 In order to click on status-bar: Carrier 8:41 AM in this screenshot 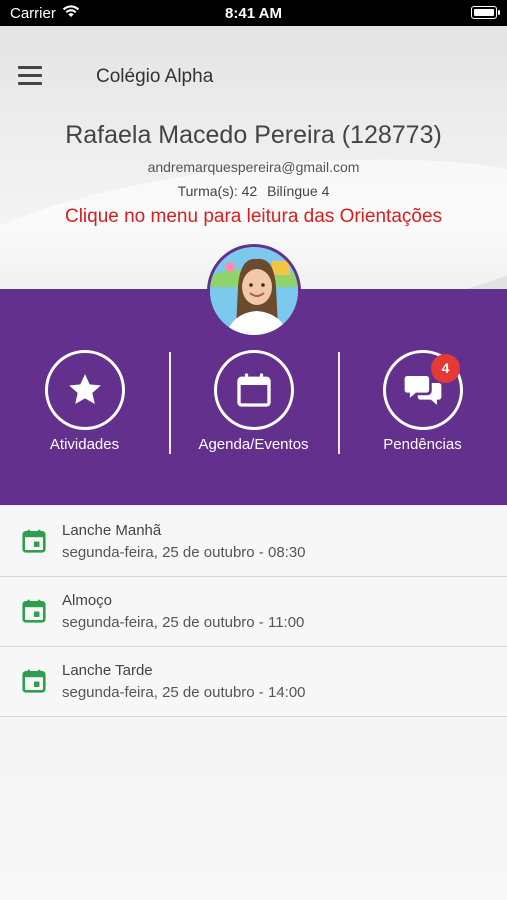, I will do `click(253, 13)`.